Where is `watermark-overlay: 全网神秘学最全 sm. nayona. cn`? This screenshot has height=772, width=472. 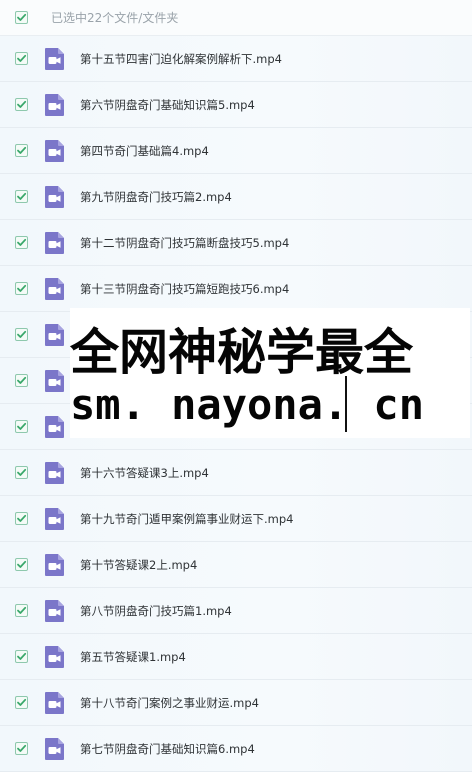 watermark-overlay: 全网神秘学最全 sm. nayona. cn is located at coordinates (270, 373).